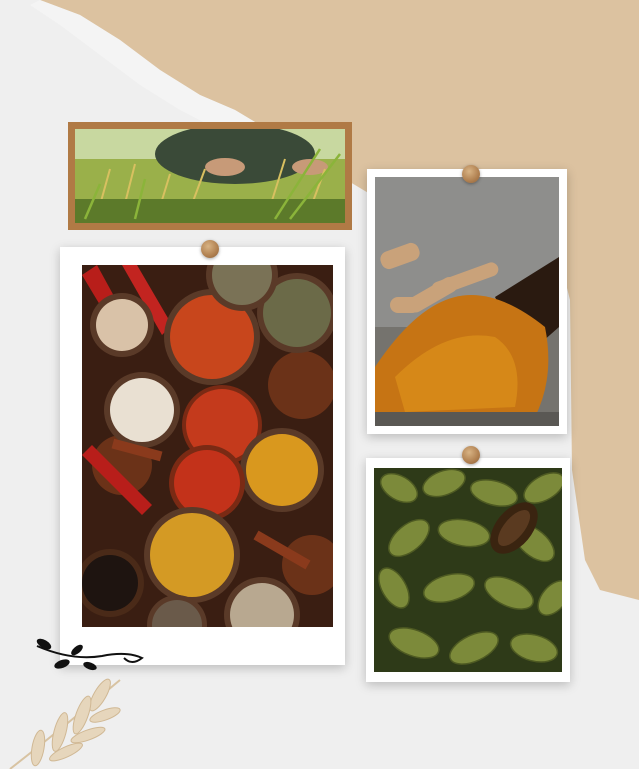  What do you see at coordinates (65, 723) in the screenshot?
I see `beige-leaf-branch` at bounding box center [65, 723].